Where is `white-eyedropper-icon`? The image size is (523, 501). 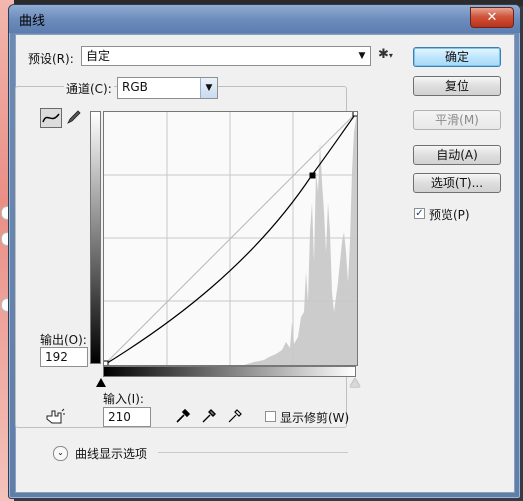 white-eyedropper-icon is located at coordinates (235, 417).